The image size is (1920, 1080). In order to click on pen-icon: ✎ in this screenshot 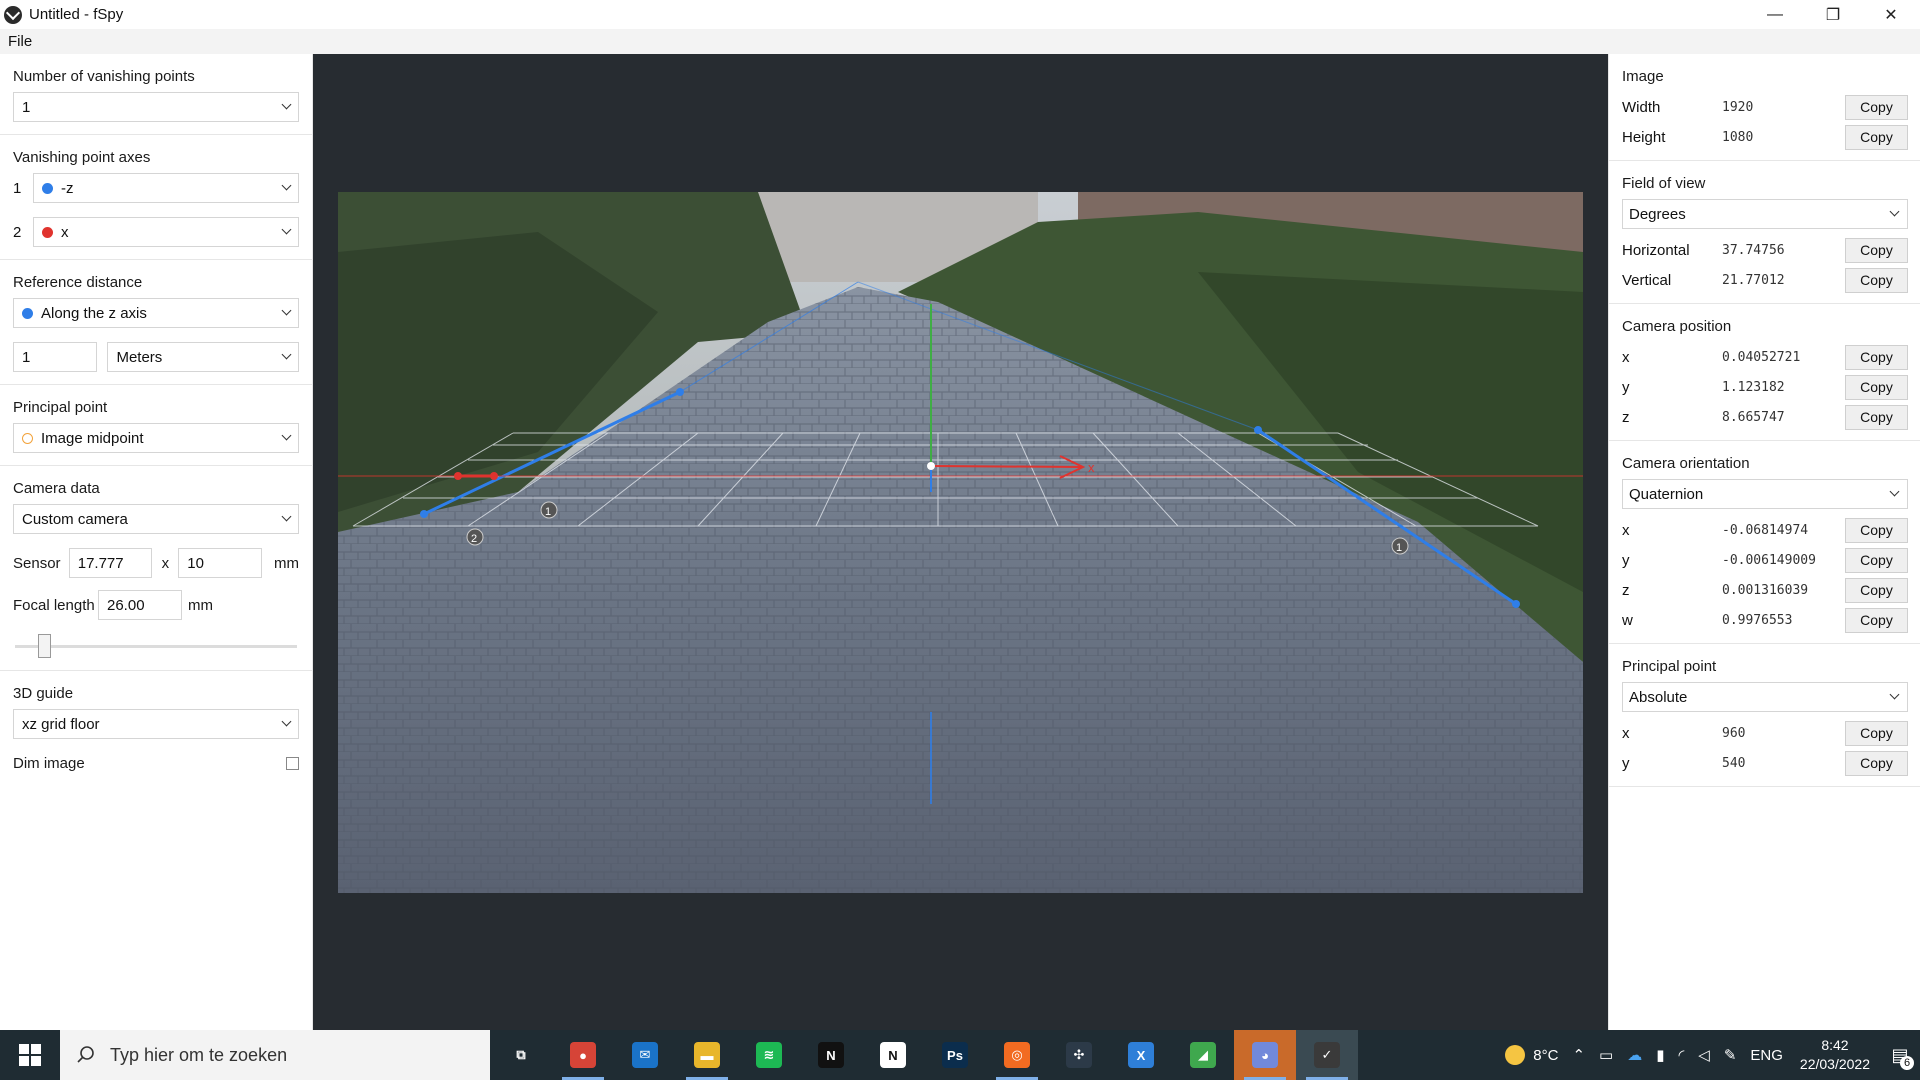, I will do `click(1730, 1055)`.